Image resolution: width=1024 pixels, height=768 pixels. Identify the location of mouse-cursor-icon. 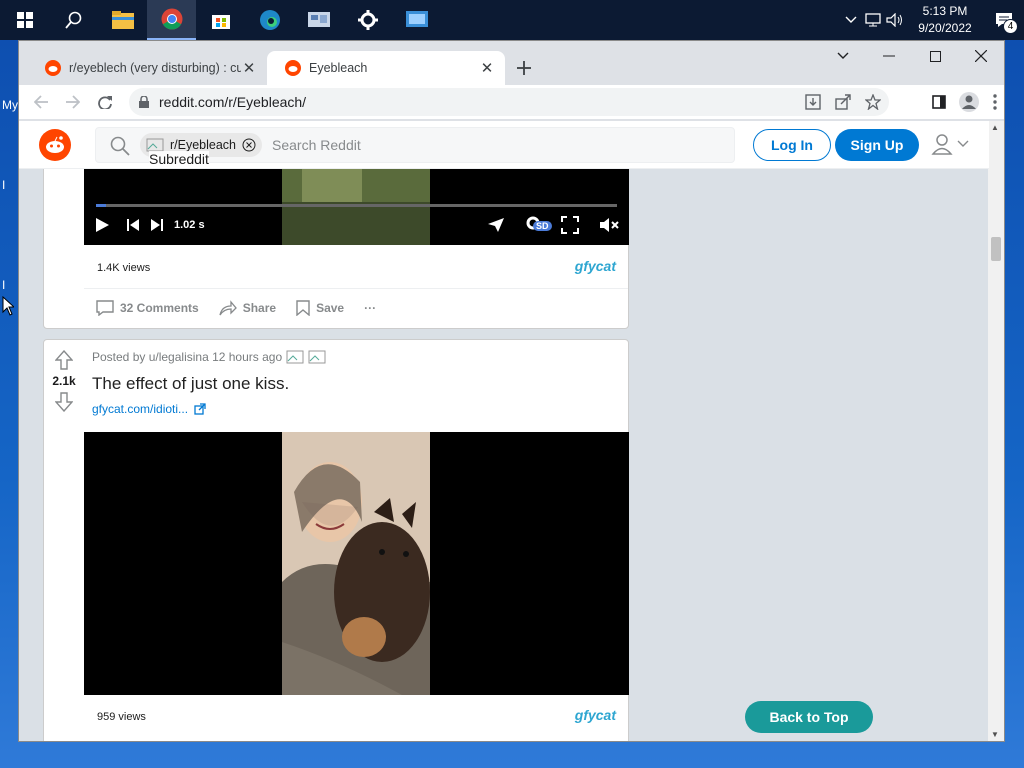
(8, 306).